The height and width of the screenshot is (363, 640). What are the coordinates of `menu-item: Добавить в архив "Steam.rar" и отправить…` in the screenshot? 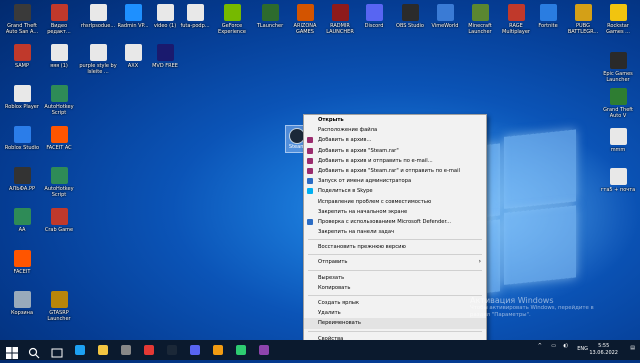 It's located at (395, 171).